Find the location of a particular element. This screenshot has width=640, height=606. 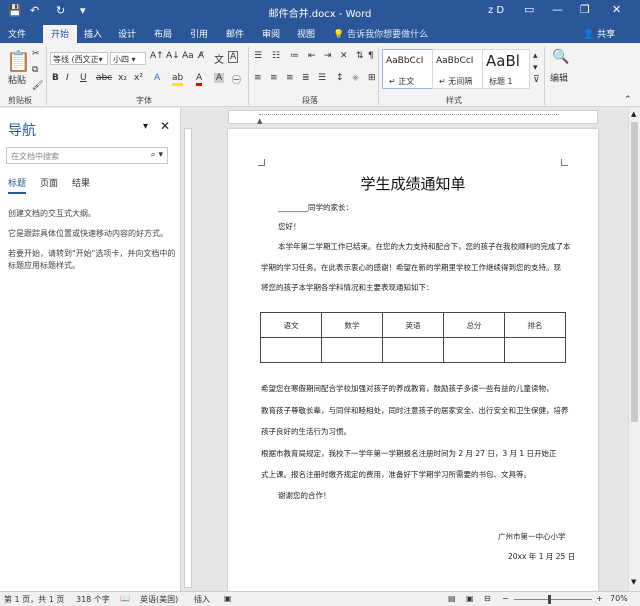

indent-marker-icon: ▲ is located at coordinates (259, 121).